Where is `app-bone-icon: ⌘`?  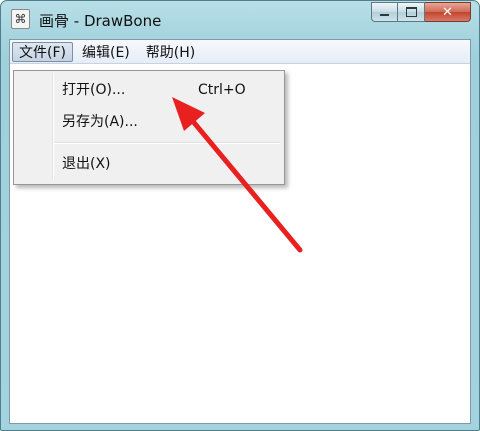 app-bone-icon: ⌘ is located at coordinates (20, 19).